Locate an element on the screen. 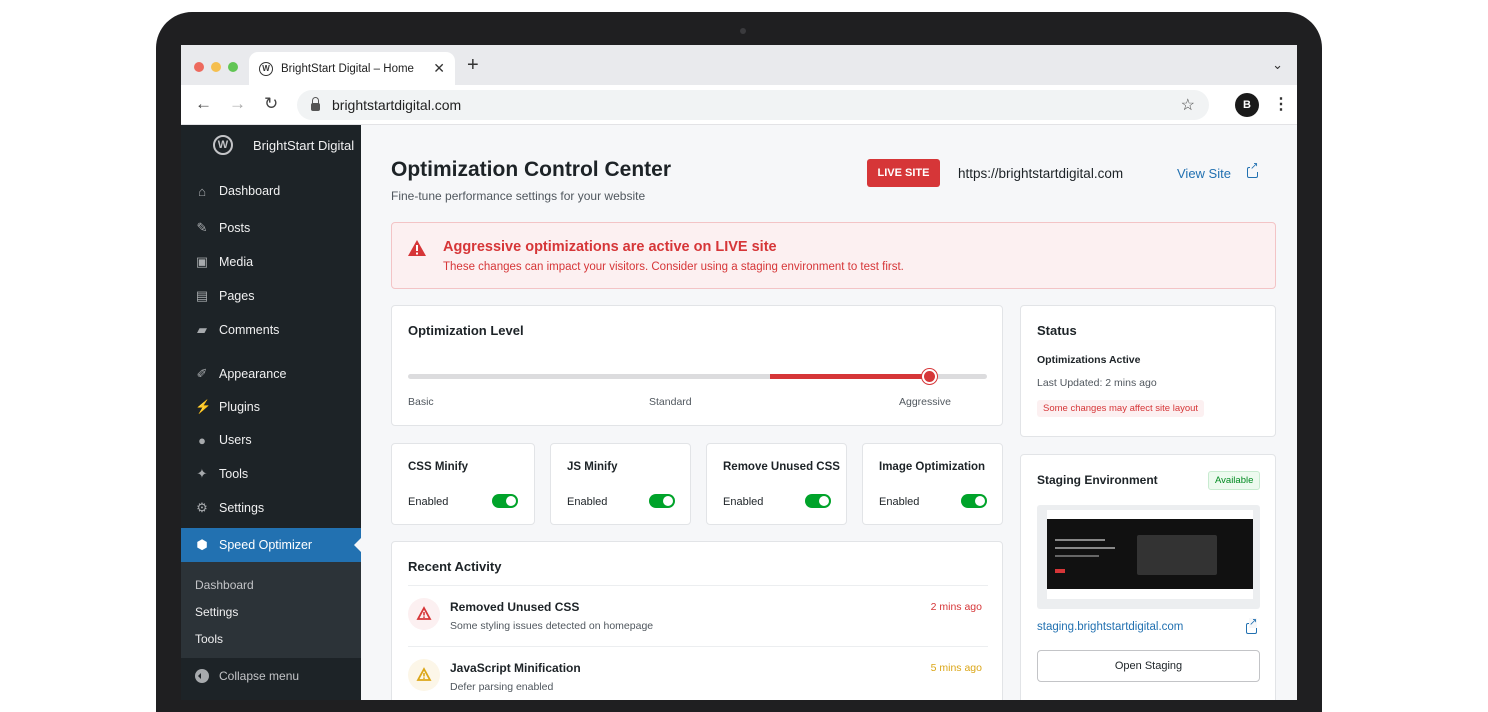  sidebar-item-appearance: ✐ Appearance is located at coordinates (271, 374).